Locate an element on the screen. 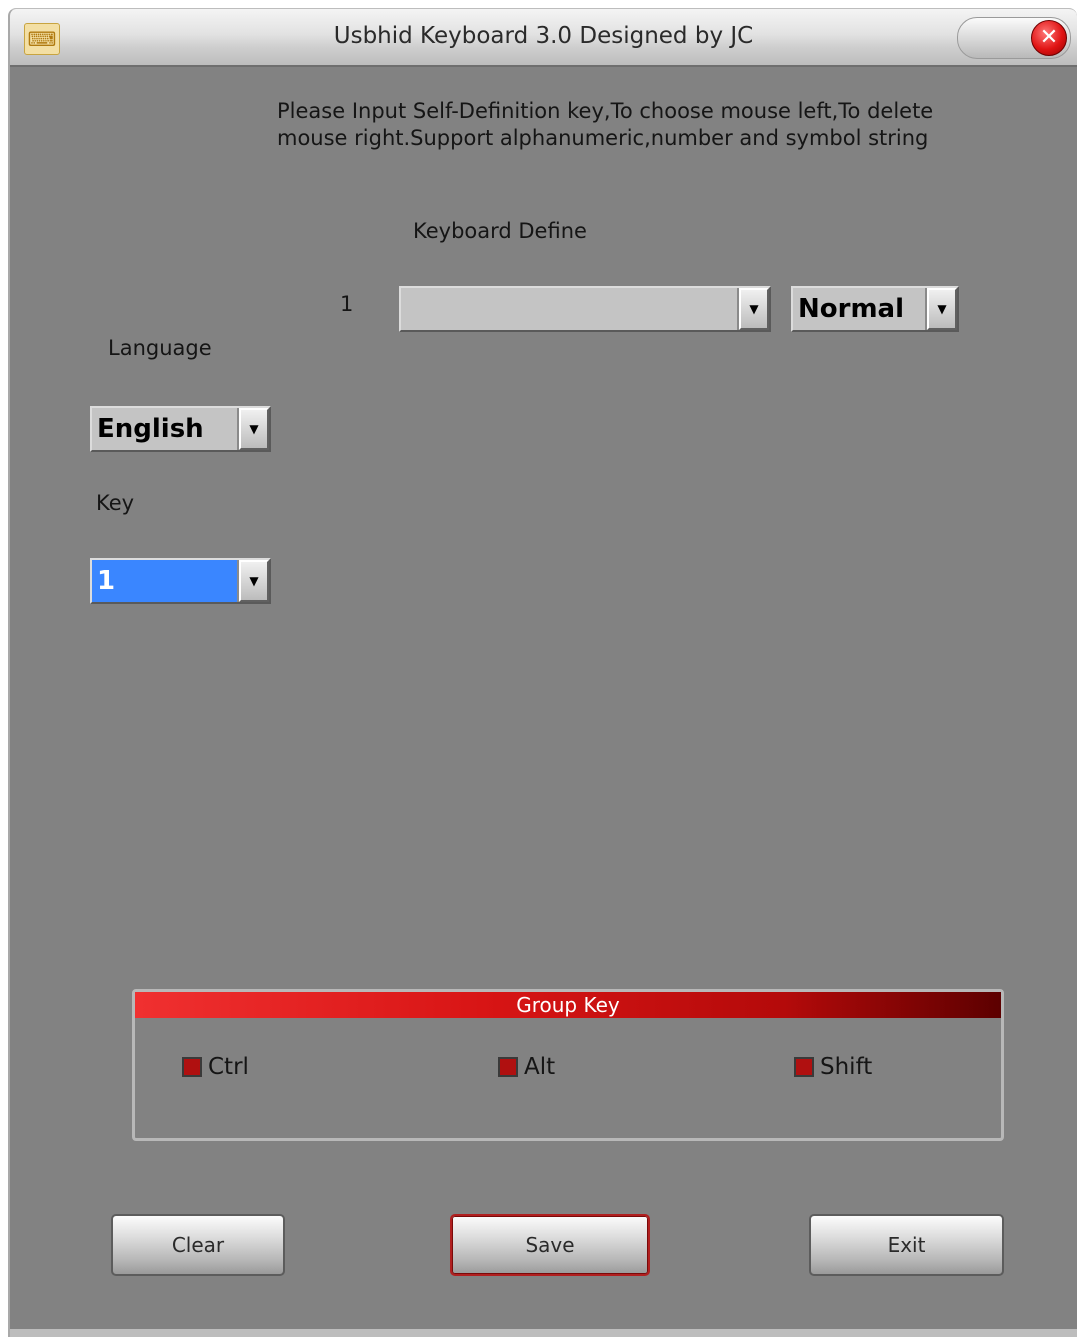 The width and height of the screenshot is (1077, 1337). keyboard-define-label: Keyboard Define is located at coordinates (500, 231).